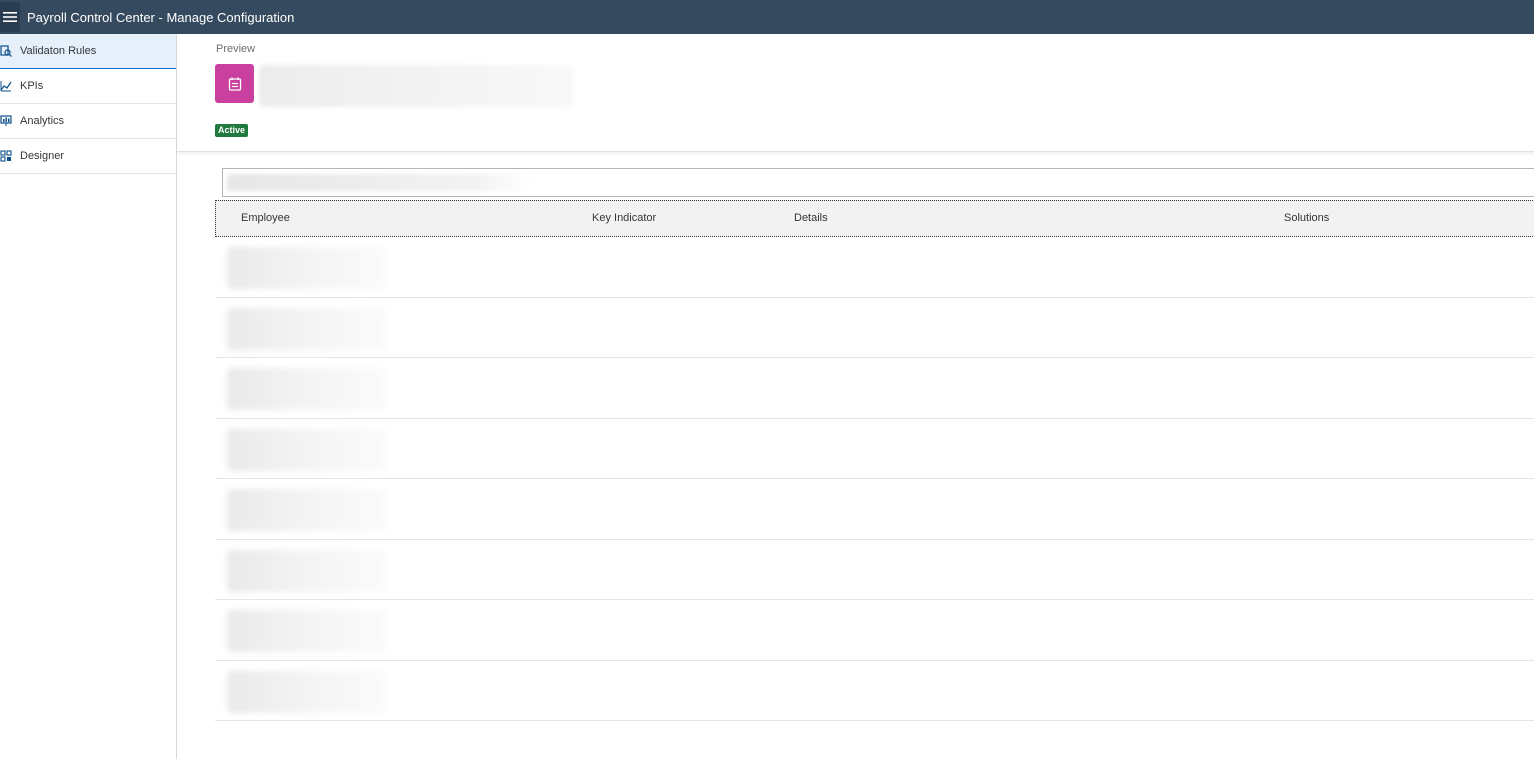 The width and height of the screenshot is (1534, 759). I want to click on object-header: Preview Active, so click(855, 93).